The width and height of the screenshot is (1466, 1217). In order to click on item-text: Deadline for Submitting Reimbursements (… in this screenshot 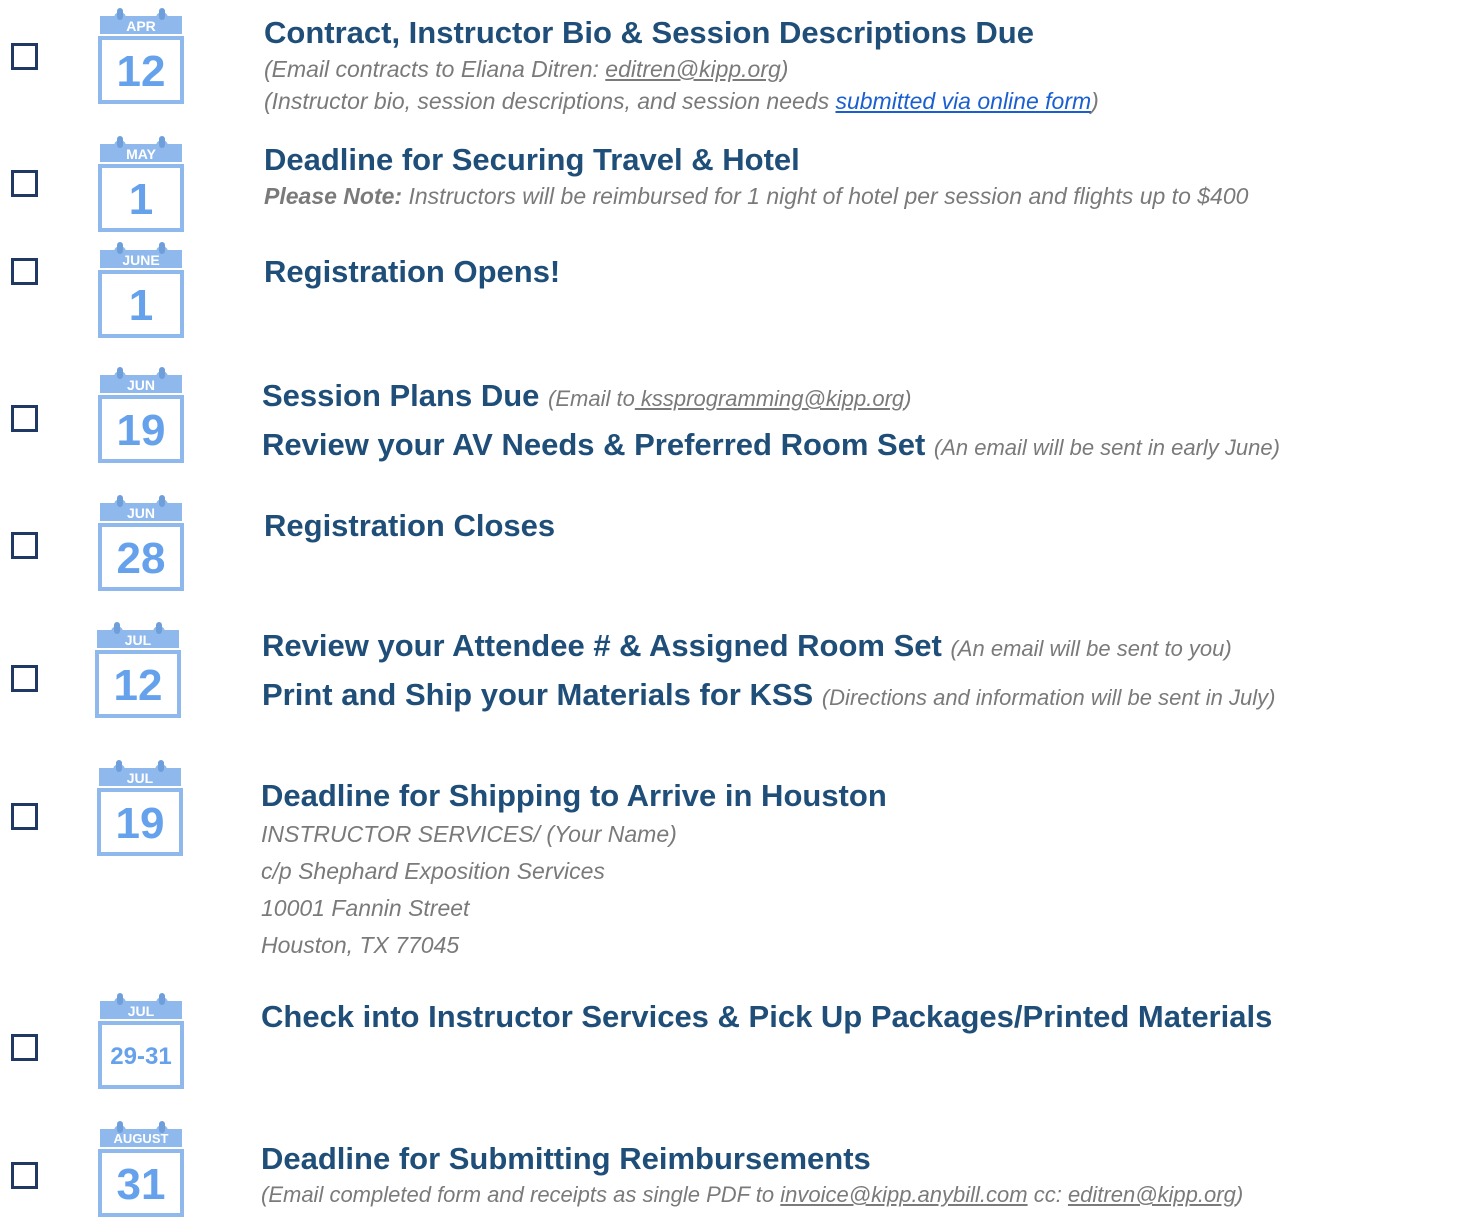, I will do `click(858, 1175)`.